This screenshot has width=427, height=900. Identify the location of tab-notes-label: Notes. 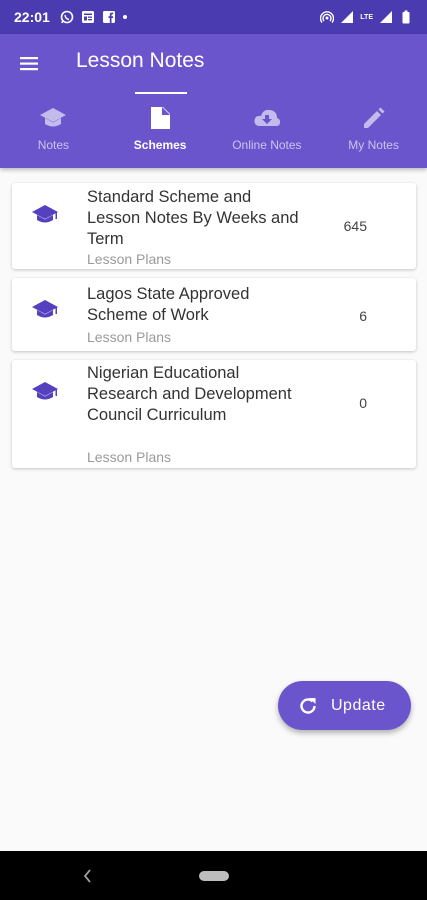
(53, 145).